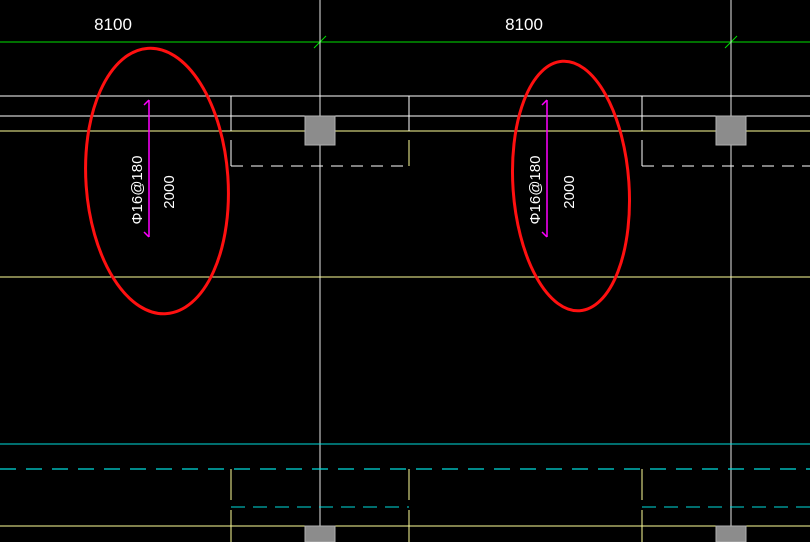  What do you see at coordinates (113, 24) in the screenshot?
I see `dimension-label-left: 8100` at bounding box center [113, 24].